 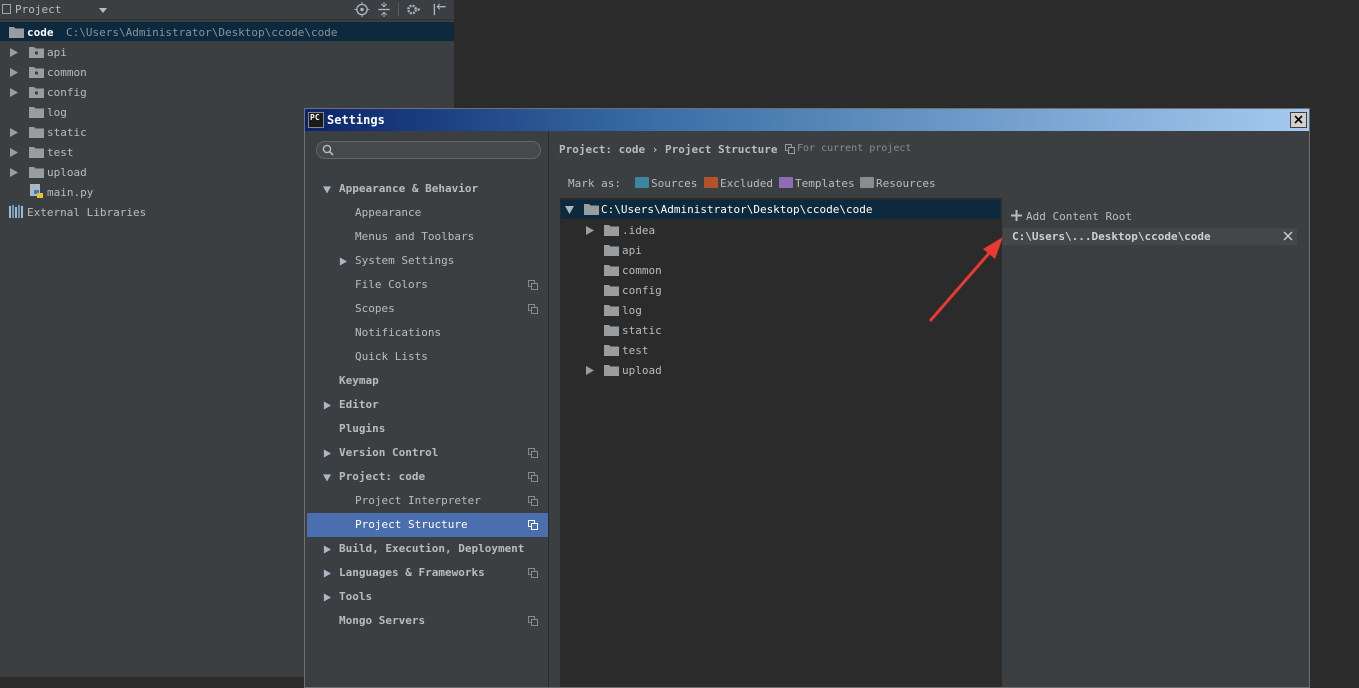 What do you see at coordinates (711, 182) in the screenshot?
I see `excluded-folder-icon` at bounding box center [711, 182].